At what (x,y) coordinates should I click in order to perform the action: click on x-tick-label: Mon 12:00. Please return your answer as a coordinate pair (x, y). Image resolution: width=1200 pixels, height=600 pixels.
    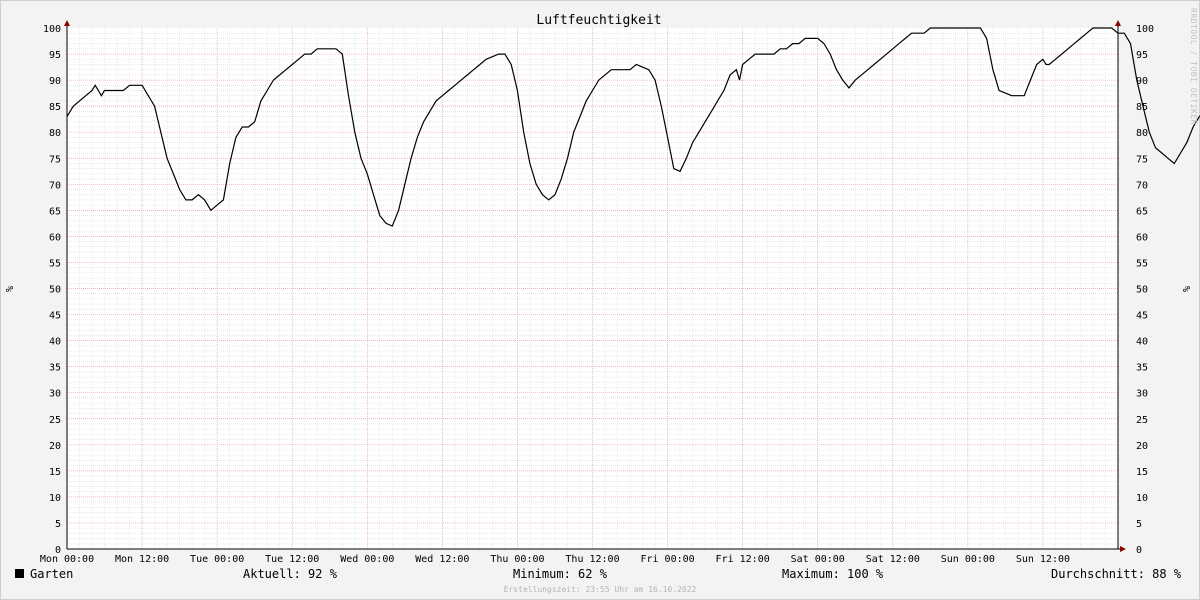
    Looking at the image, I should click on (142, 559).